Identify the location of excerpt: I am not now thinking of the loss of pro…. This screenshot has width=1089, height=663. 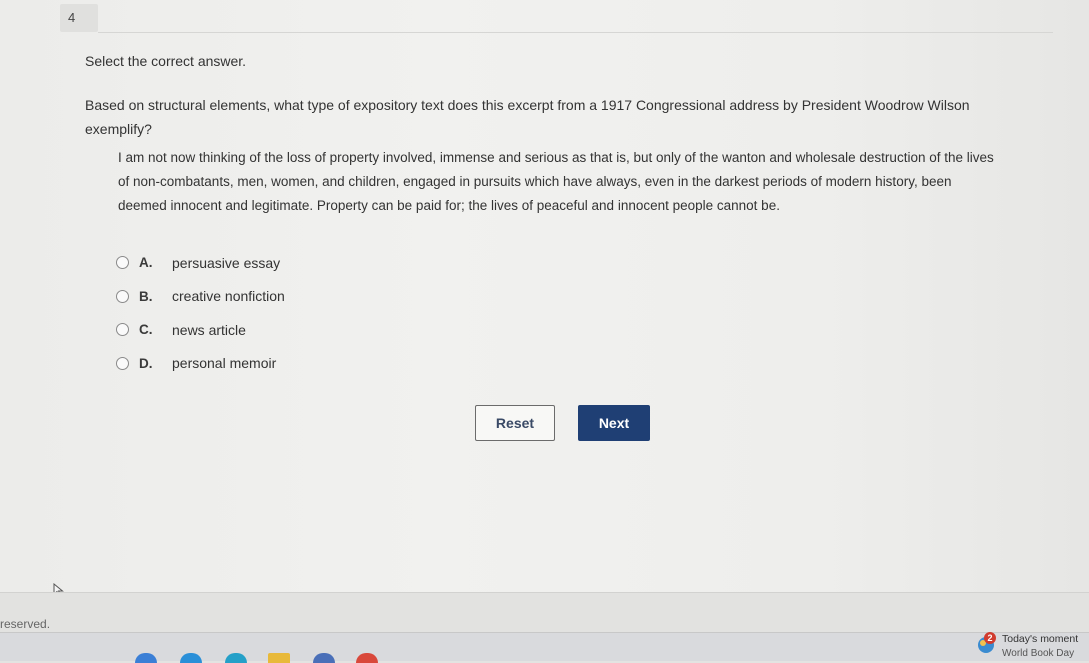
(575, 182).